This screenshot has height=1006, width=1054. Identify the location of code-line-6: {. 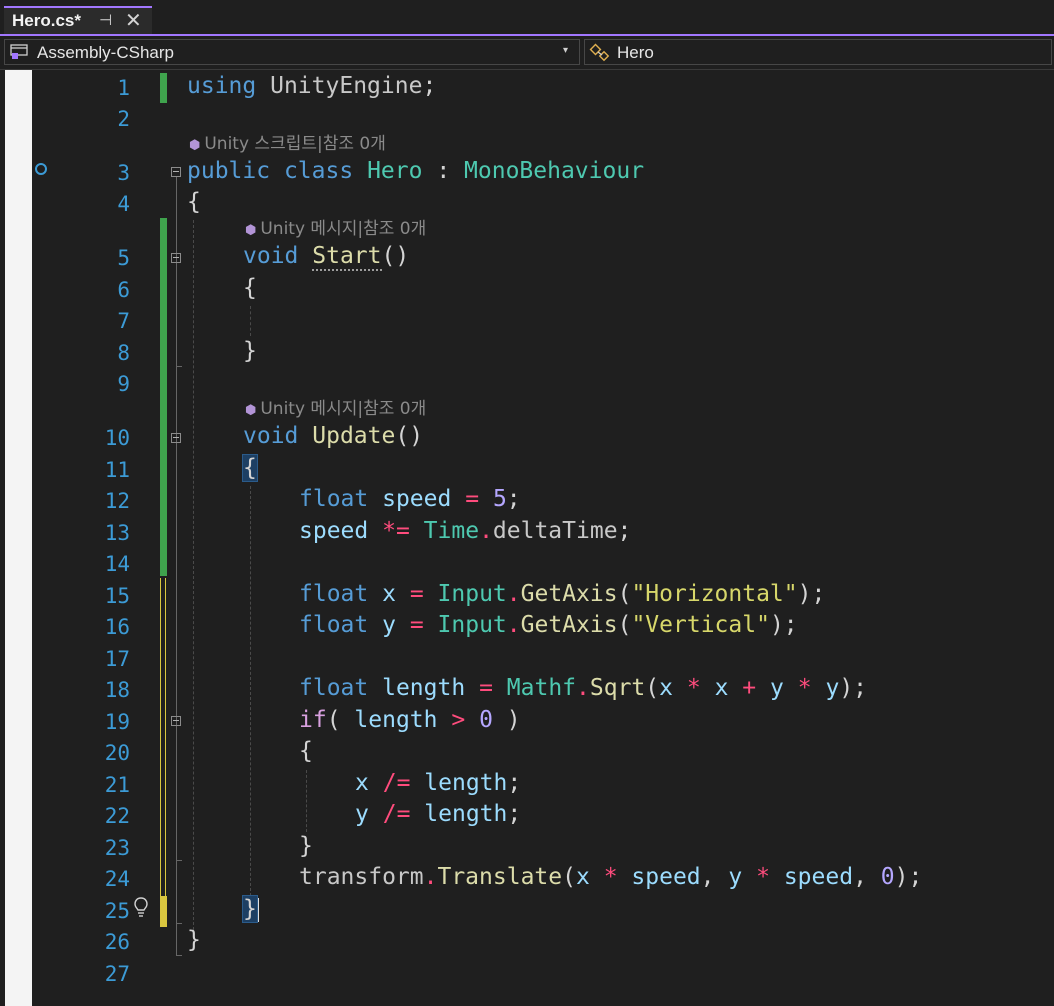
(250, 288).